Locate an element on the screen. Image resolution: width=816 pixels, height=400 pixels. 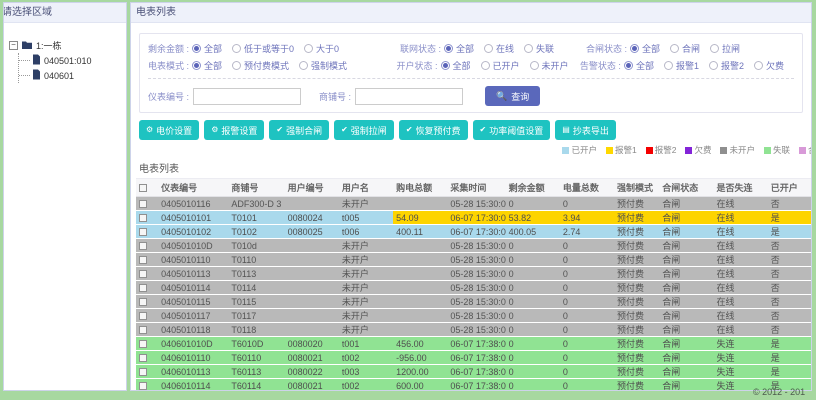
tree-leaf-node: 040501:010 is located at coordinates (71, 60).